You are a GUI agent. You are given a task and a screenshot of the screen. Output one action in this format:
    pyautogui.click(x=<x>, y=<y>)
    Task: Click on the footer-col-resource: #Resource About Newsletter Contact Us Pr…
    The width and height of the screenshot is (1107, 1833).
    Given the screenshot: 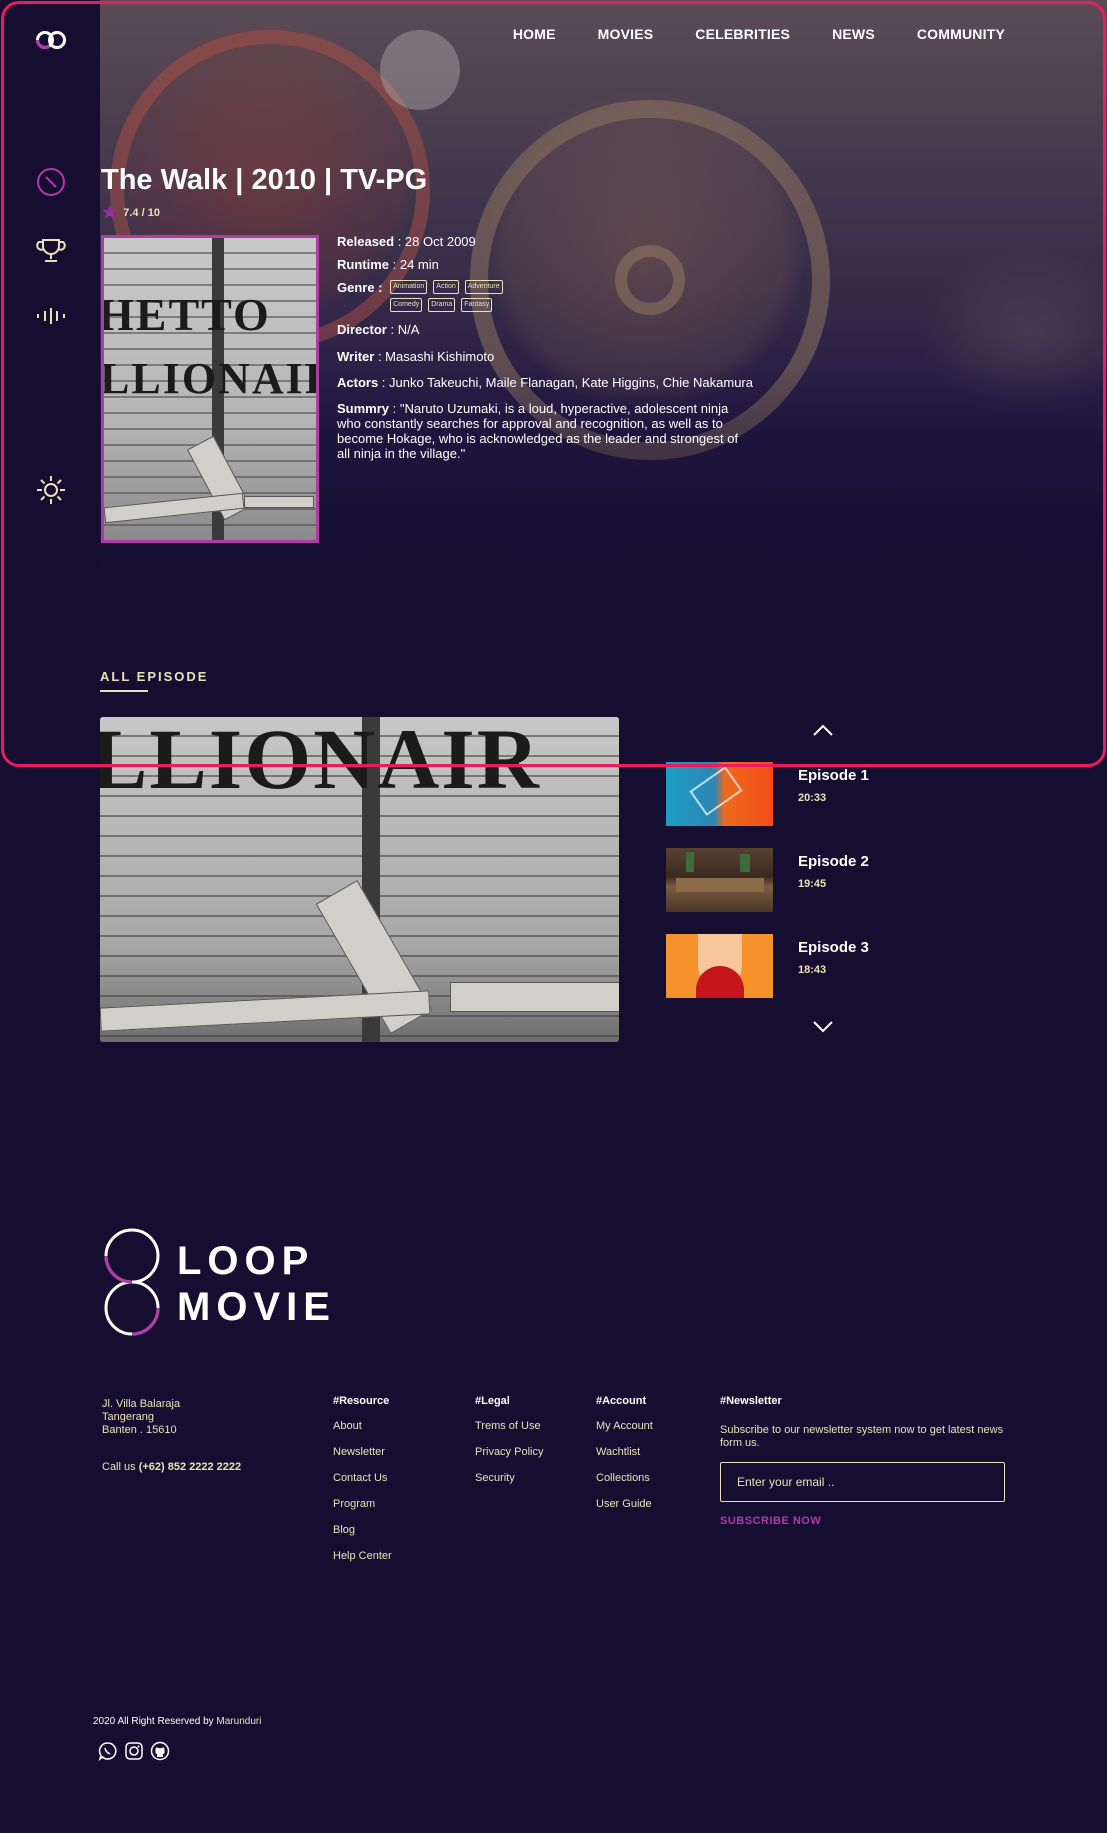 What is the action you would take?
    pyautogui.click(x=362, y=1485)
    